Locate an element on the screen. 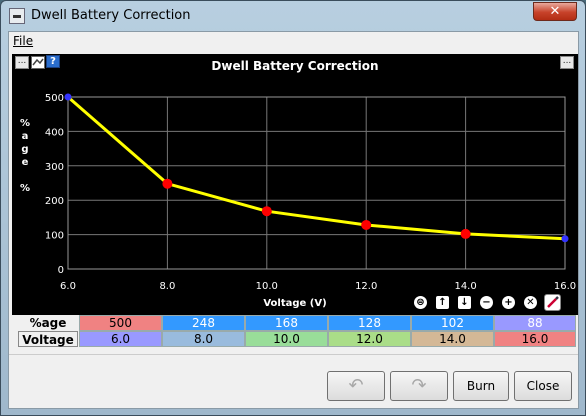 This screenshot has height=416, width=586. y-tick-label: 0 is located at coordinates (61, 270).